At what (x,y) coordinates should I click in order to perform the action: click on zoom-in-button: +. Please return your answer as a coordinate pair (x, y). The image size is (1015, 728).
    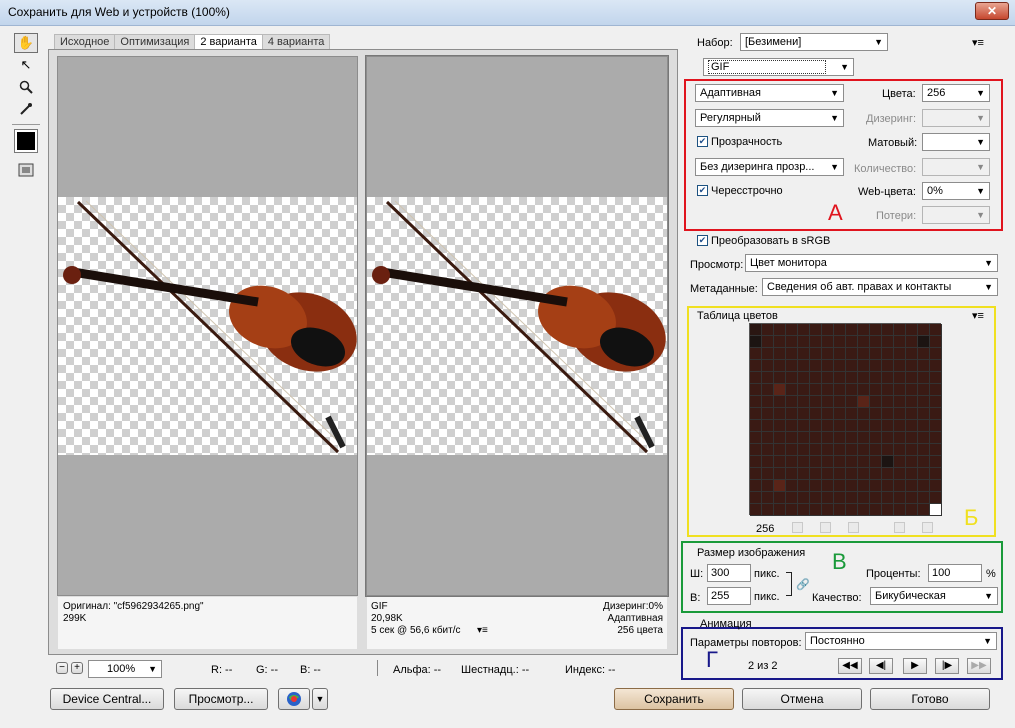
    Looking at the image, I should click on (77, 668).